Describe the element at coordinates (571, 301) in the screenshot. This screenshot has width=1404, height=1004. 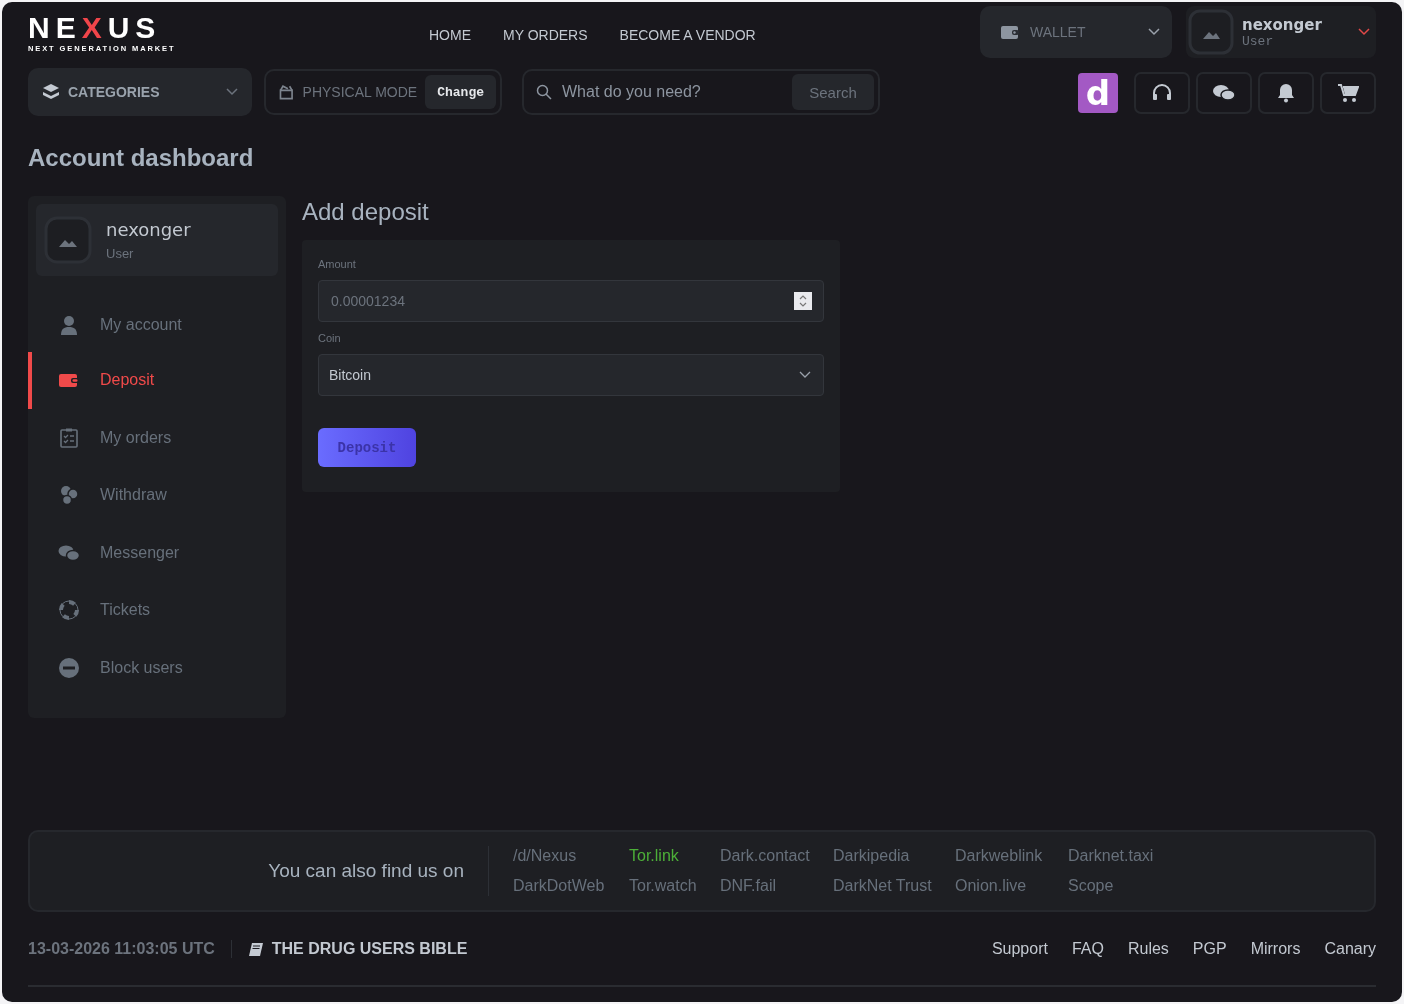
I see `amount-field: 0.00001234` at that location.